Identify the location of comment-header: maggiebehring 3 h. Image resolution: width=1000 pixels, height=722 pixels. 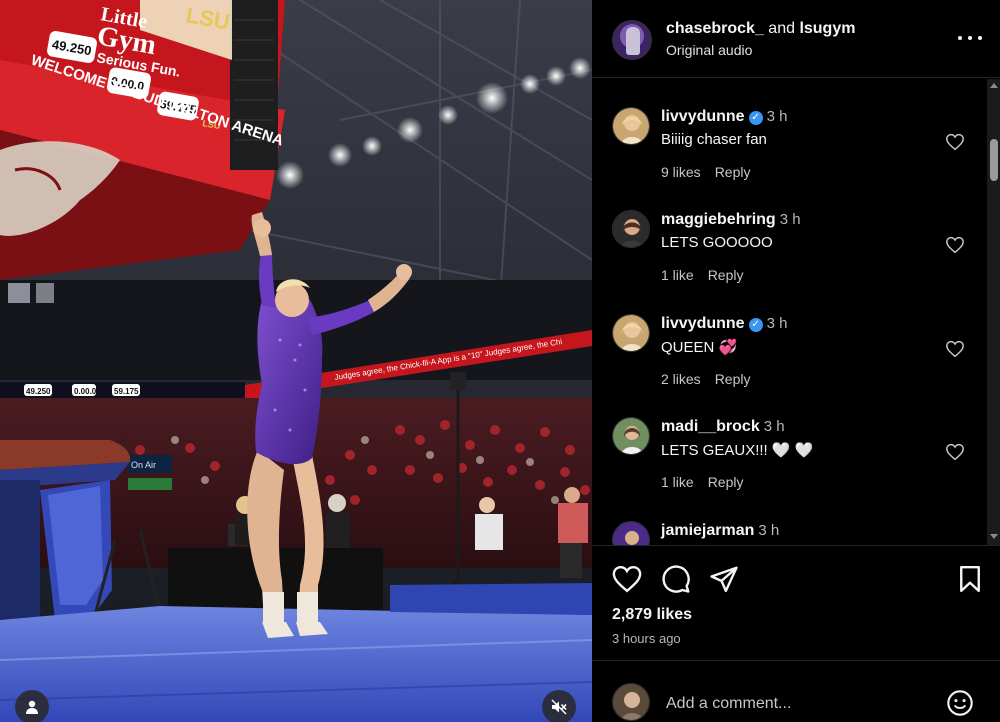
(731, 220).